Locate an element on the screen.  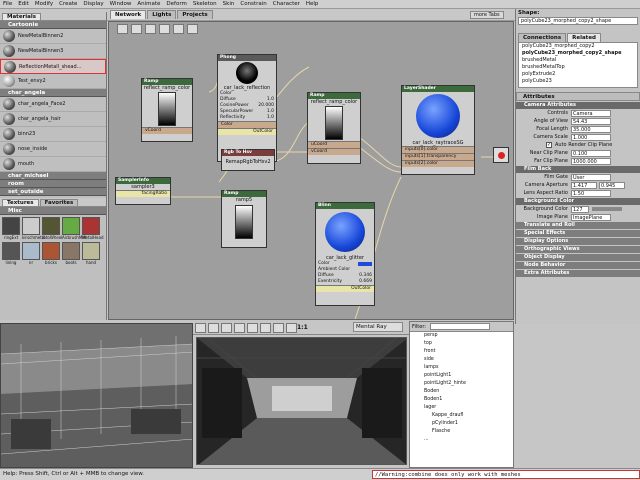
ramp-node-1: Ramp reflect_ramp_color vCoord is located at coordinates (167, 110).